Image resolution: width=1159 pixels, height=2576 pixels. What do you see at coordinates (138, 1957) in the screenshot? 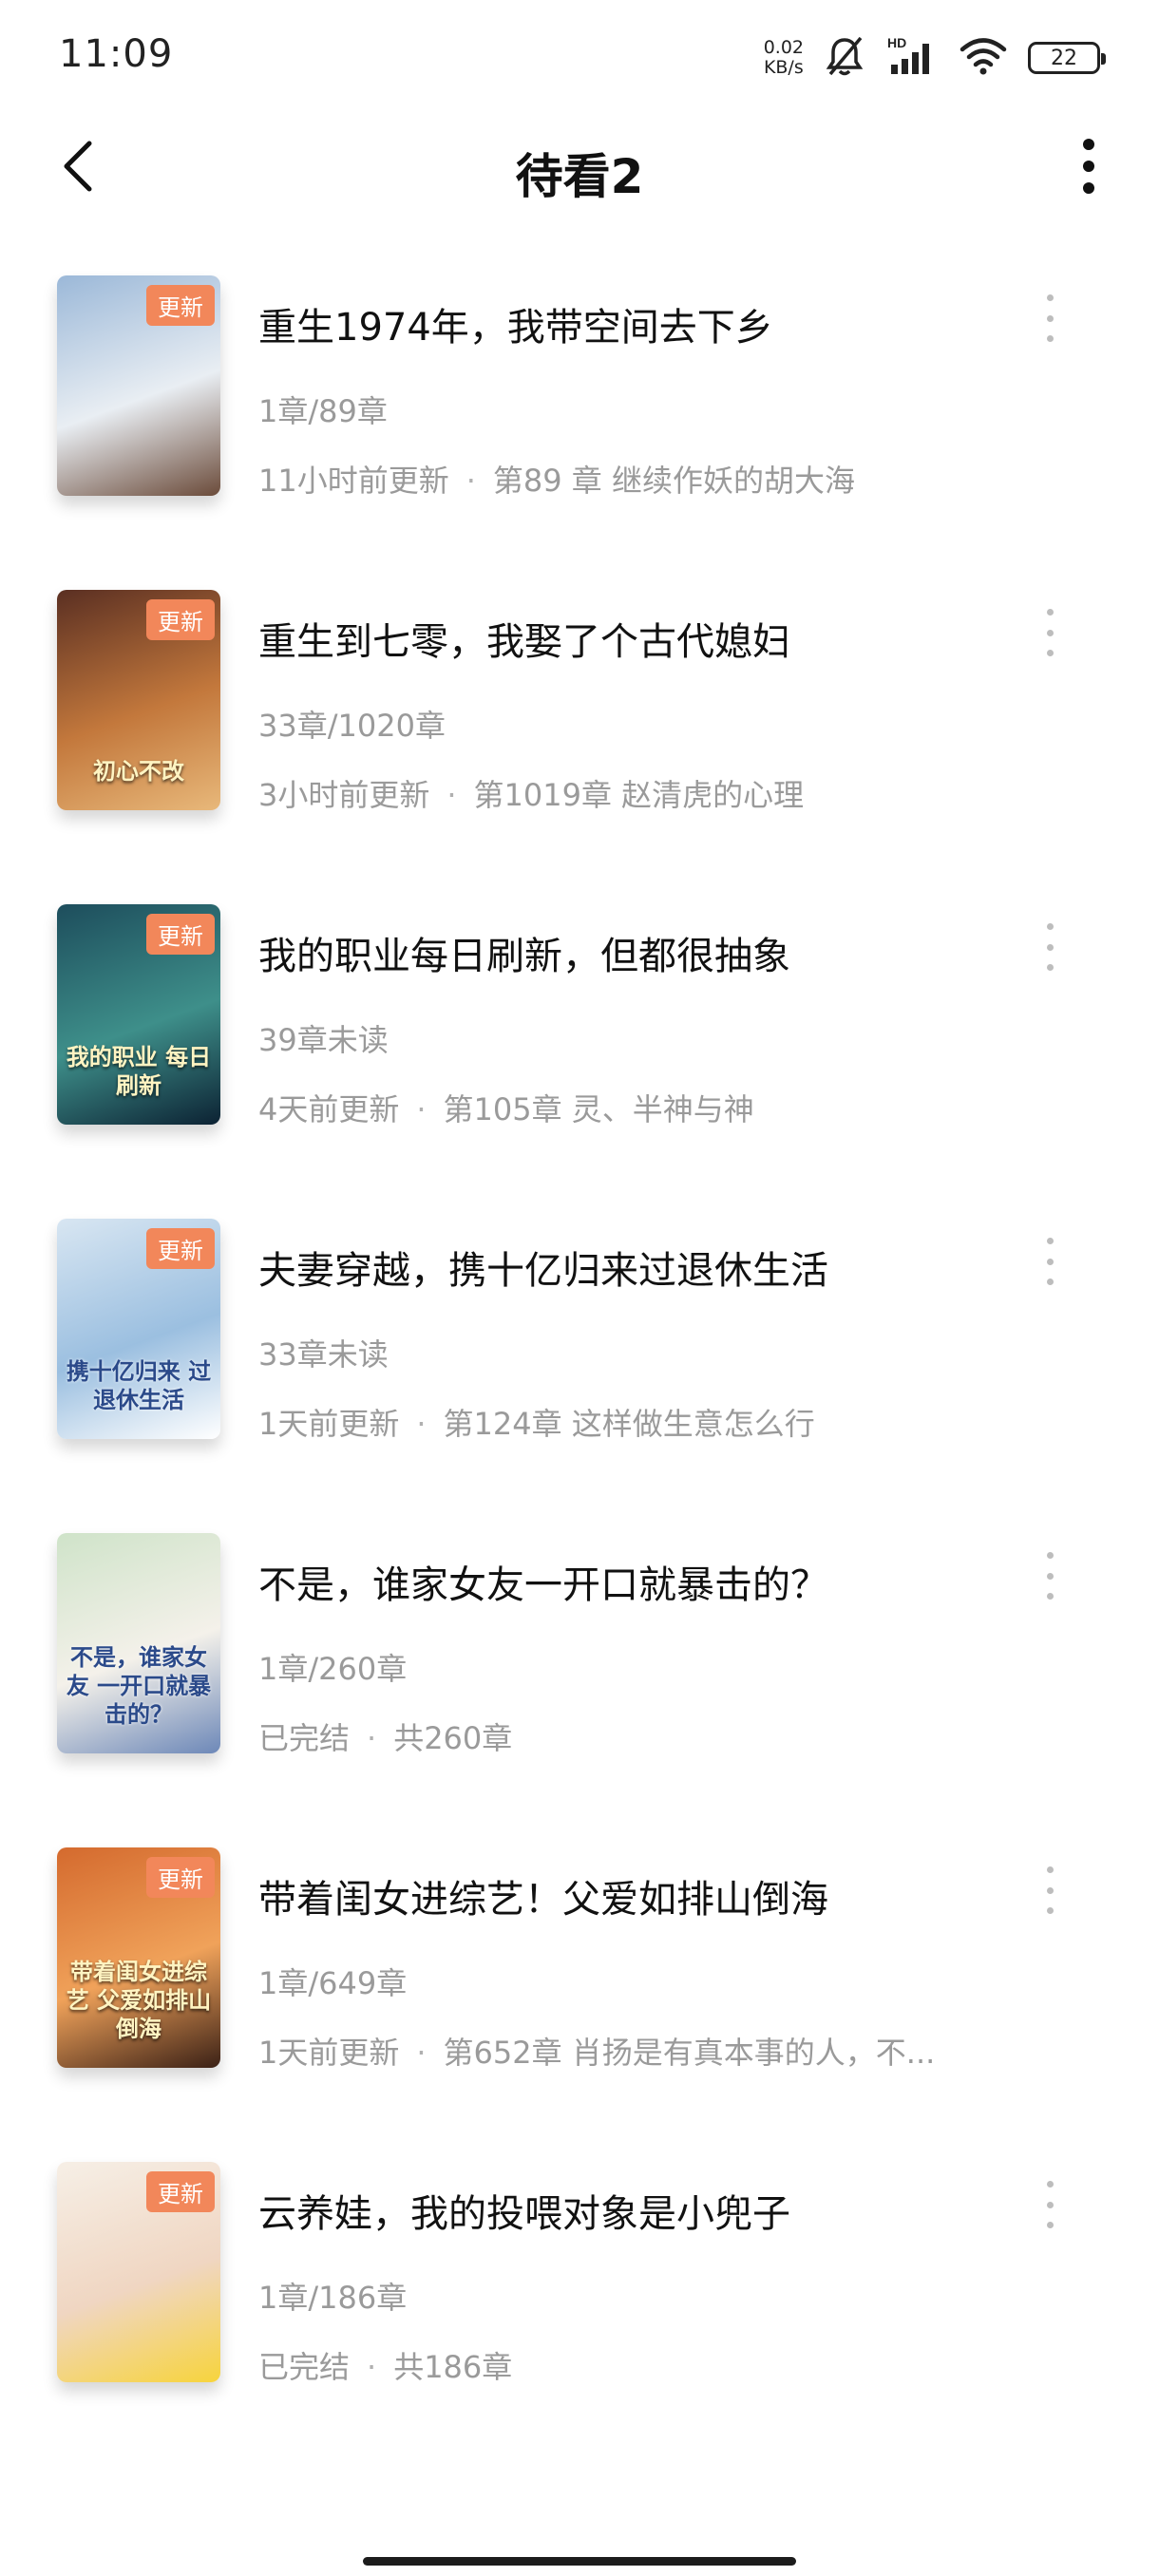
I see `book-cover: 带着闺女进综艺 父爱如排山倒海 更新` at bounding box center [138, 1957].